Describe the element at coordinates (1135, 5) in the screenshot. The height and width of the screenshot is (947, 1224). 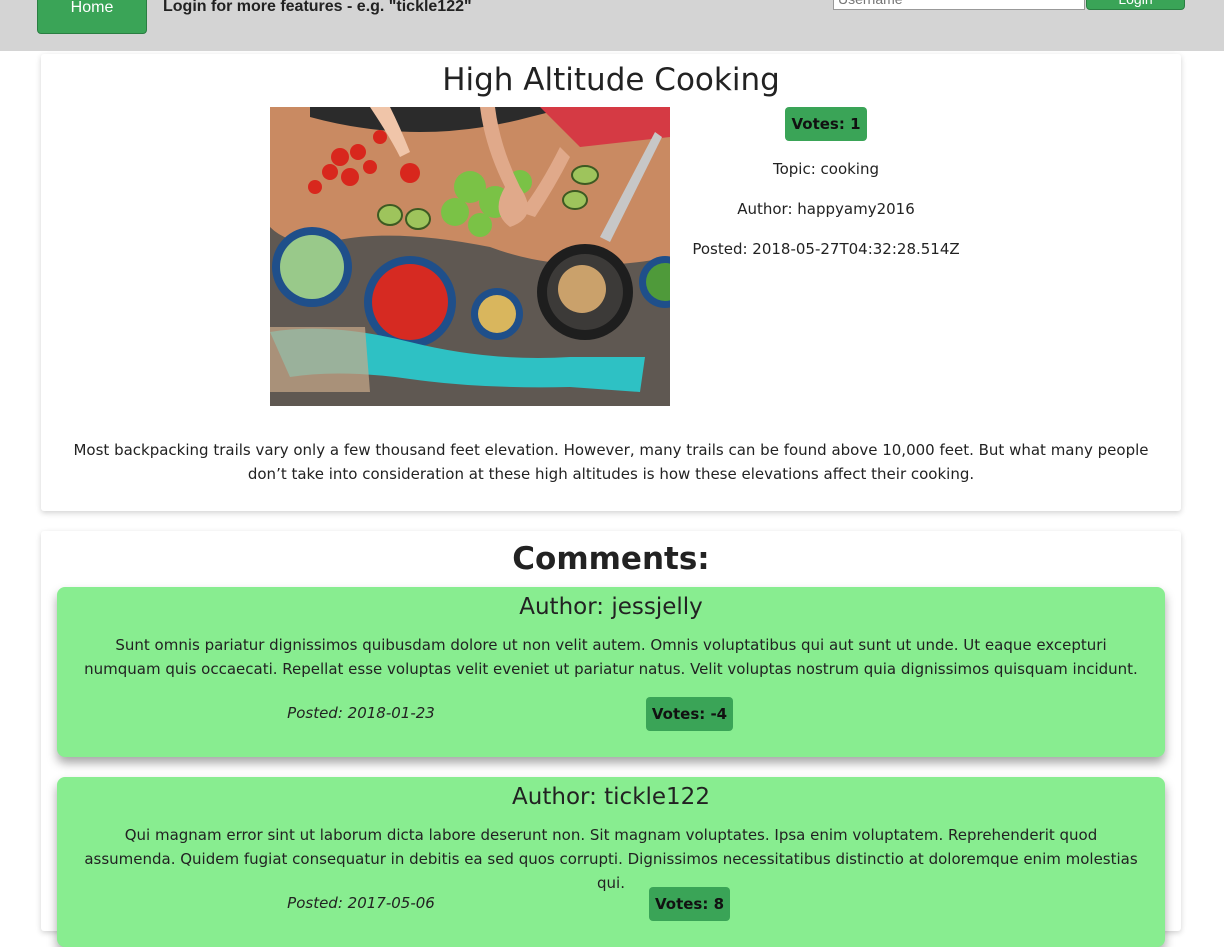
I see `login-button: Login` at that location.